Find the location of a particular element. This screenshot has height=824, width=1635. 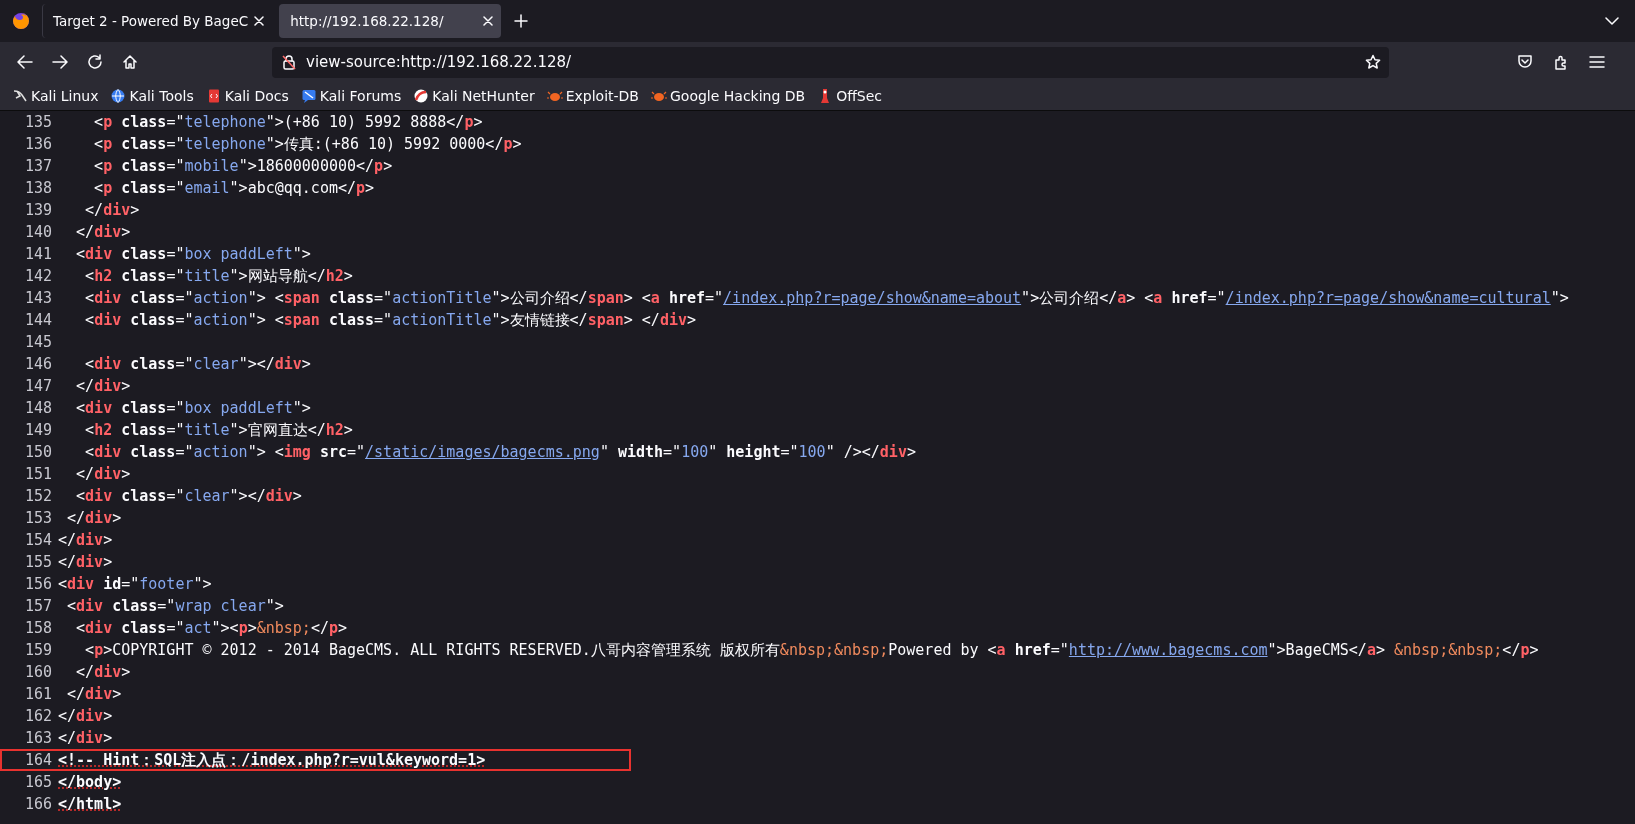

chevron-down-icon is located at coordinates (1612, 21).